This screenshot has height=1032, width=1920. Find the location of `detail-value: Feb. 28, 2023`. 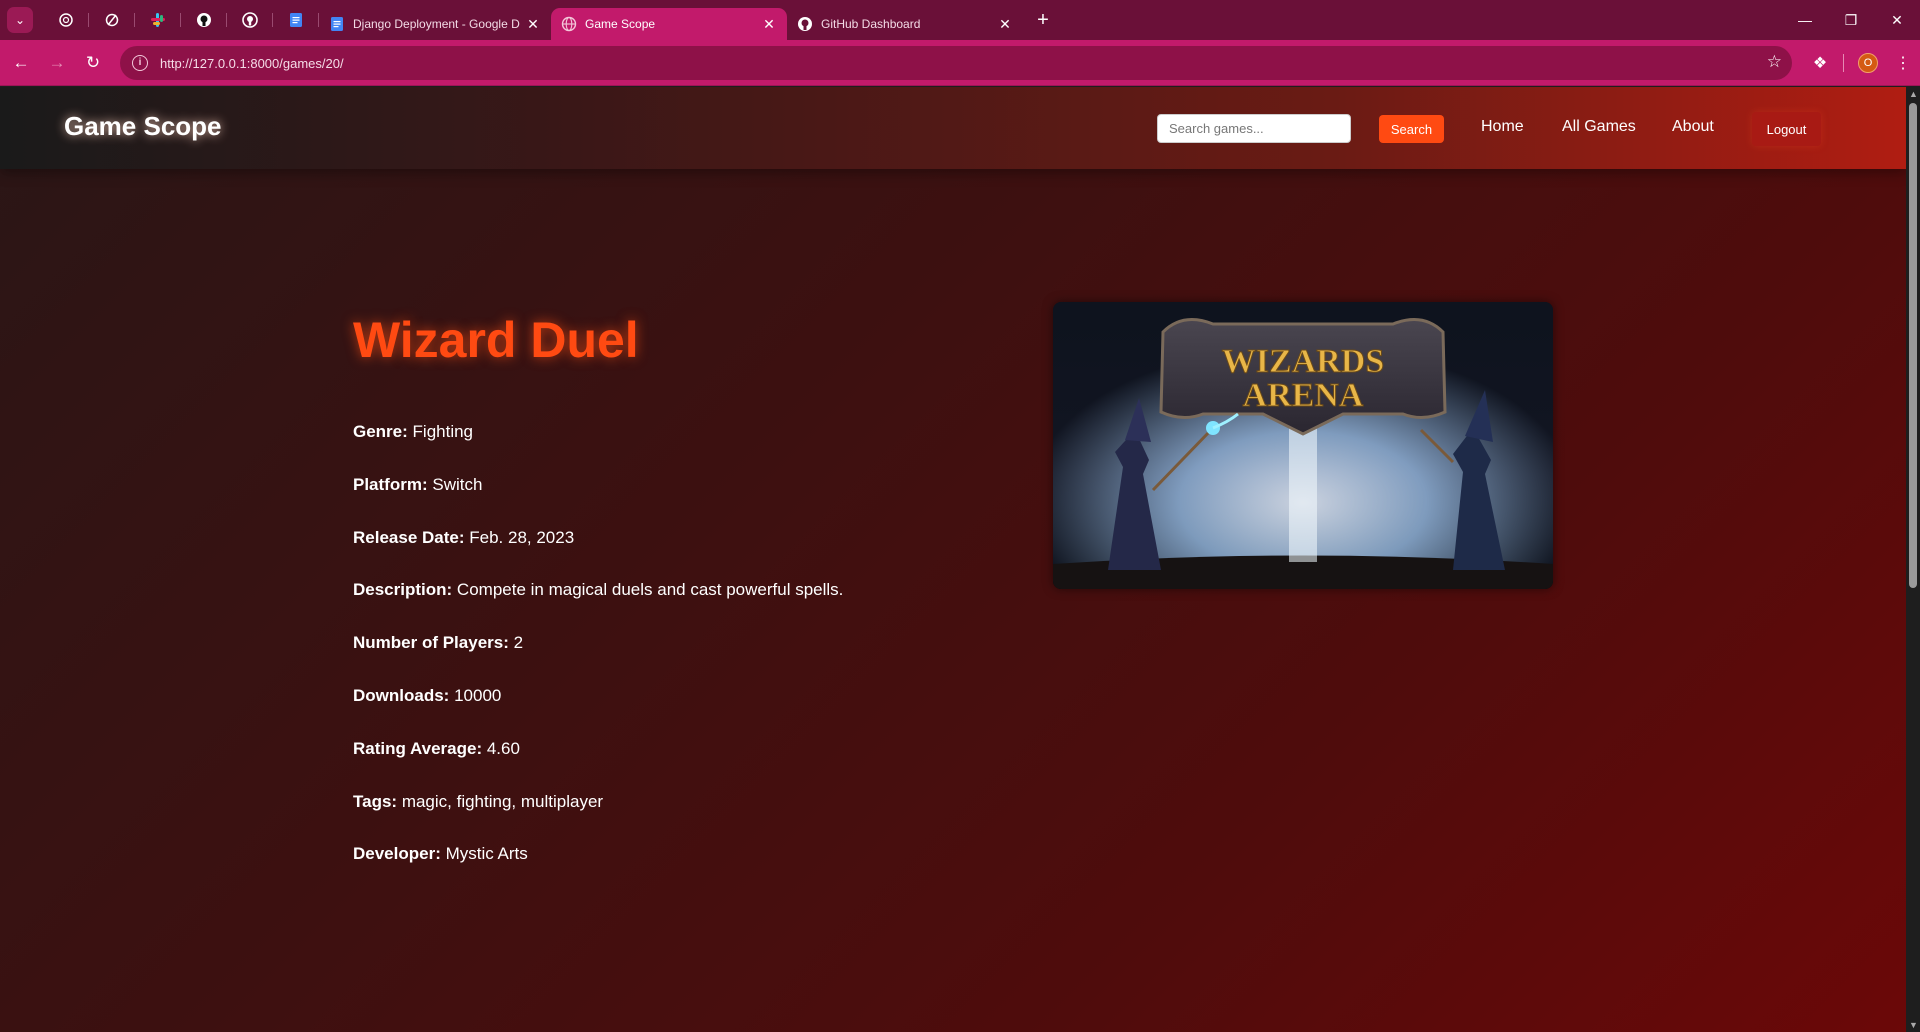

detail-value: Feb. 28, 2023 is located at coordinates (522, 537).